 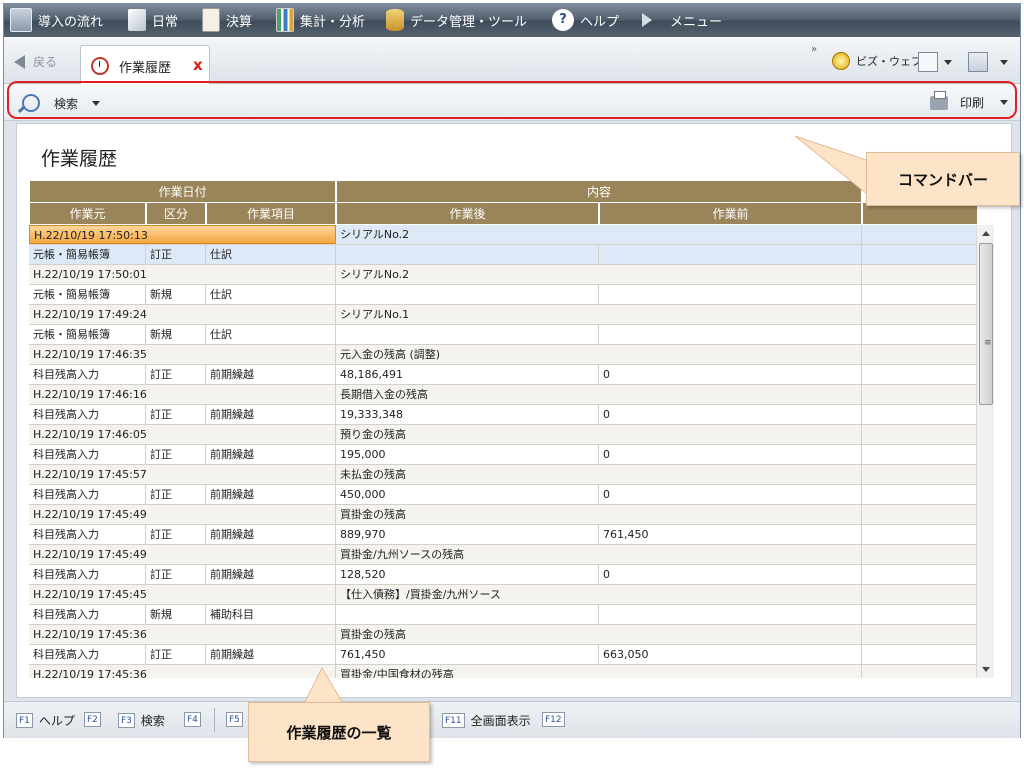 I want to click on cell-after-title: 買掛金/九州ソースの残高, so click(x=599, y=554).